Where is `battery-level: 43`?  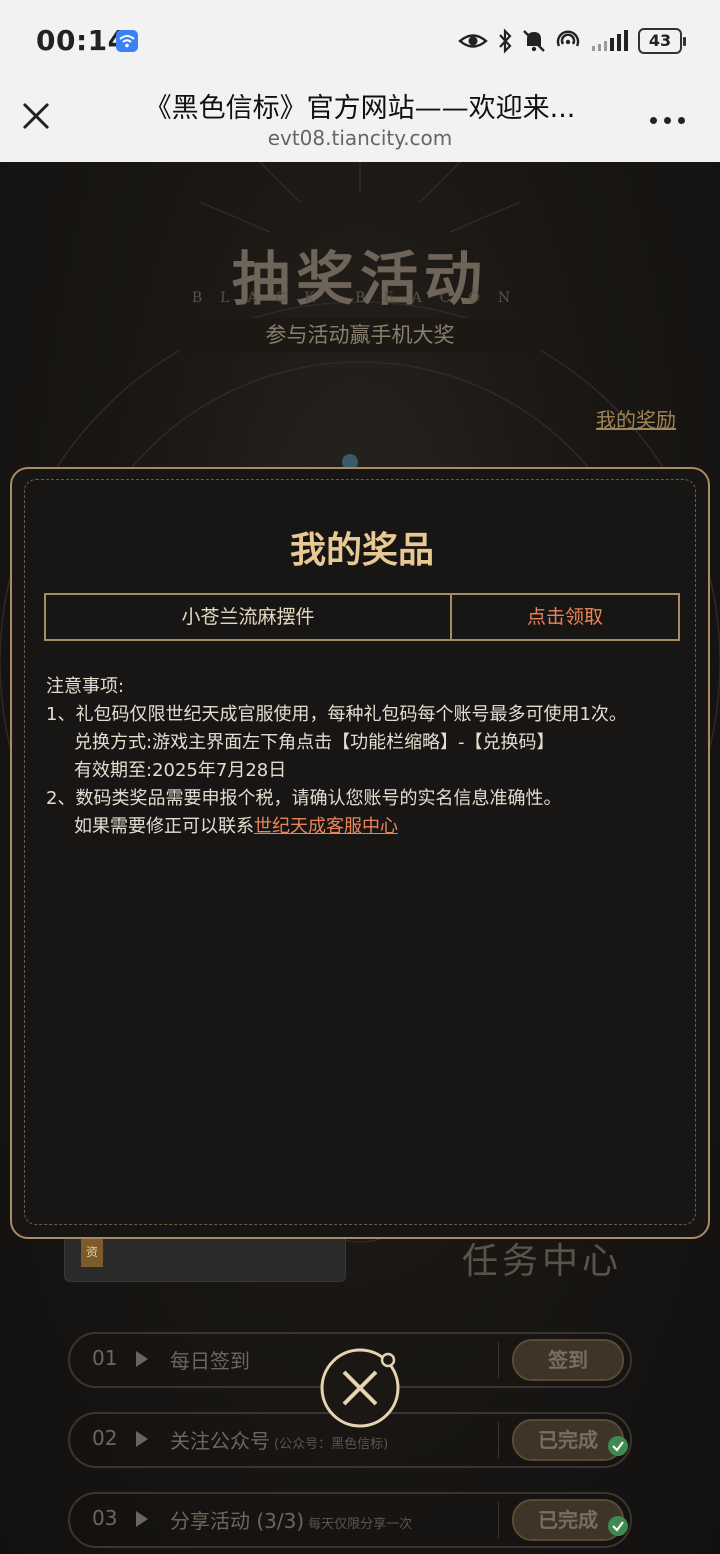
battery-level: 43 is located at coordinates (660, 41).